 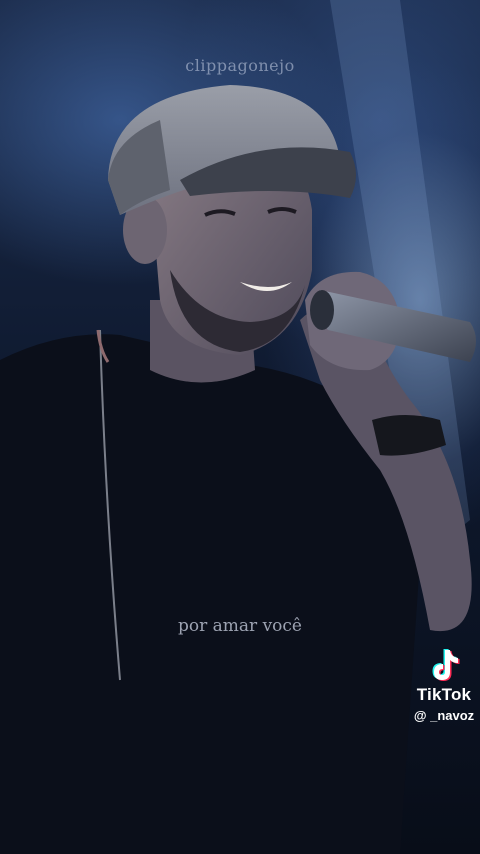 I want to click on microphone-grille, so click(x=322, y=310).